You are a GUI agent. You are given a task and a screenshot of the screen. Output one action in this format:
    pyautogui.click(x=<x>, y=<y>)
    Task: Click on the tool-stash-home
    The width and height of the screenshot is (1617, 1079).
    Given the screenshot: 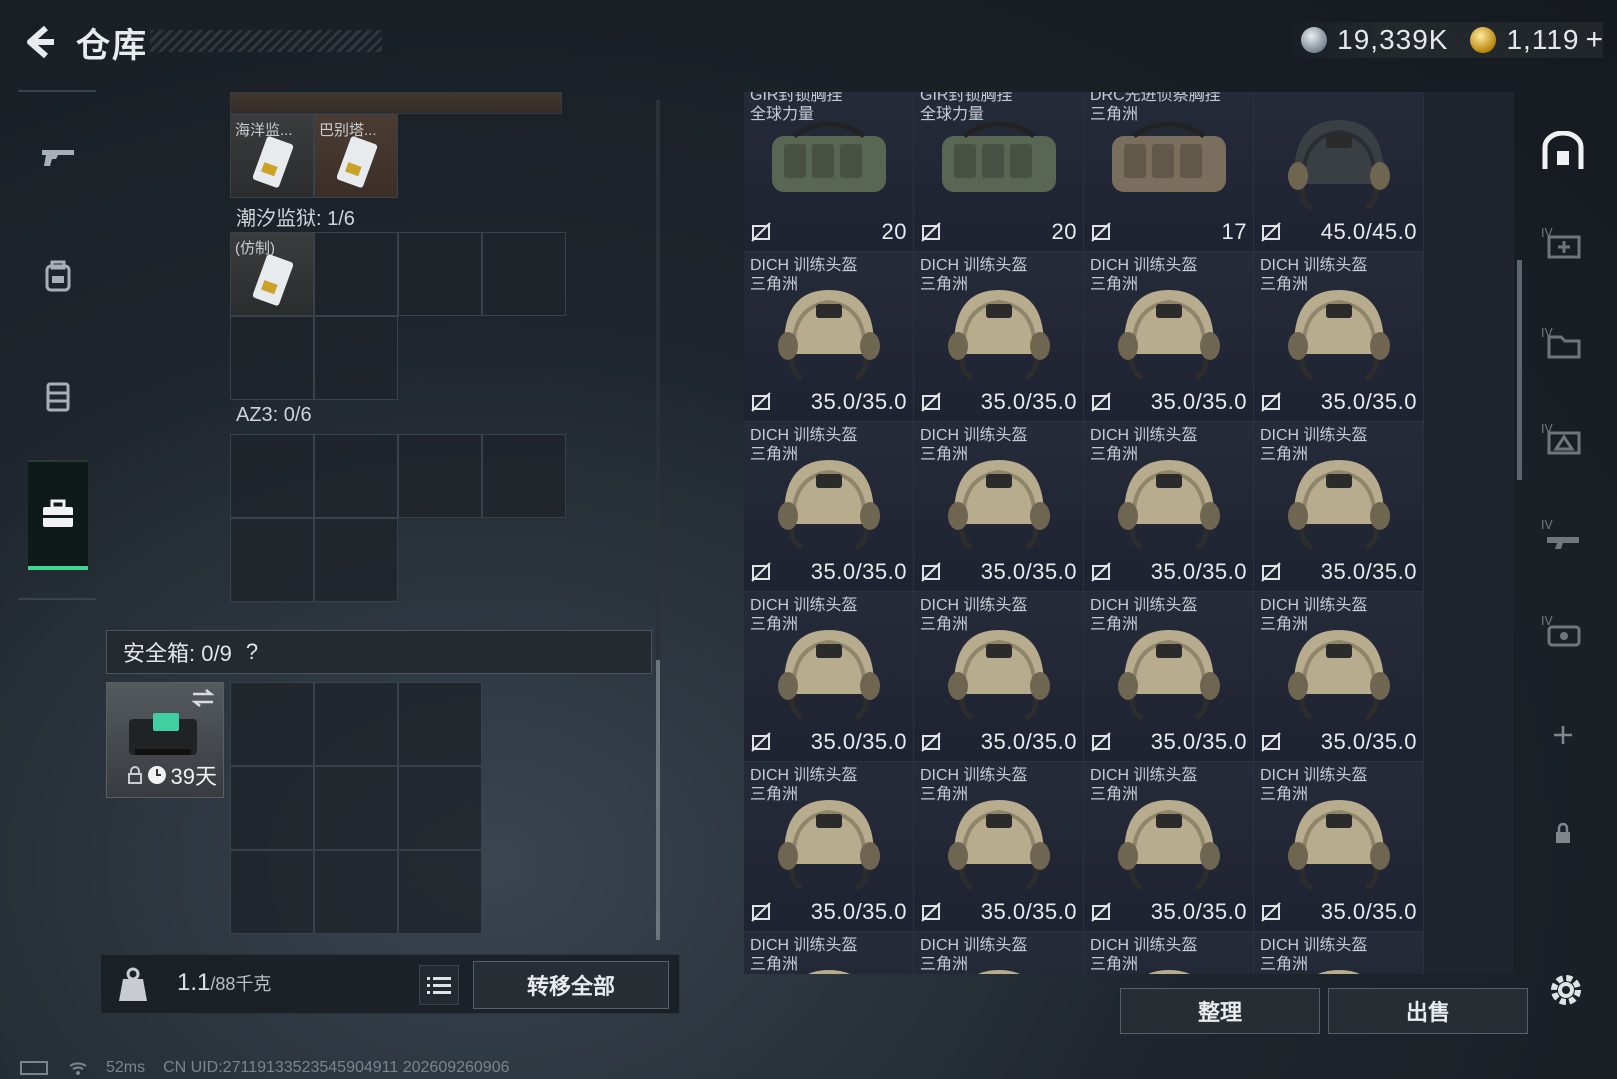 What is the action you would take?
    pyautogui.click(x=1563, y=151)
    